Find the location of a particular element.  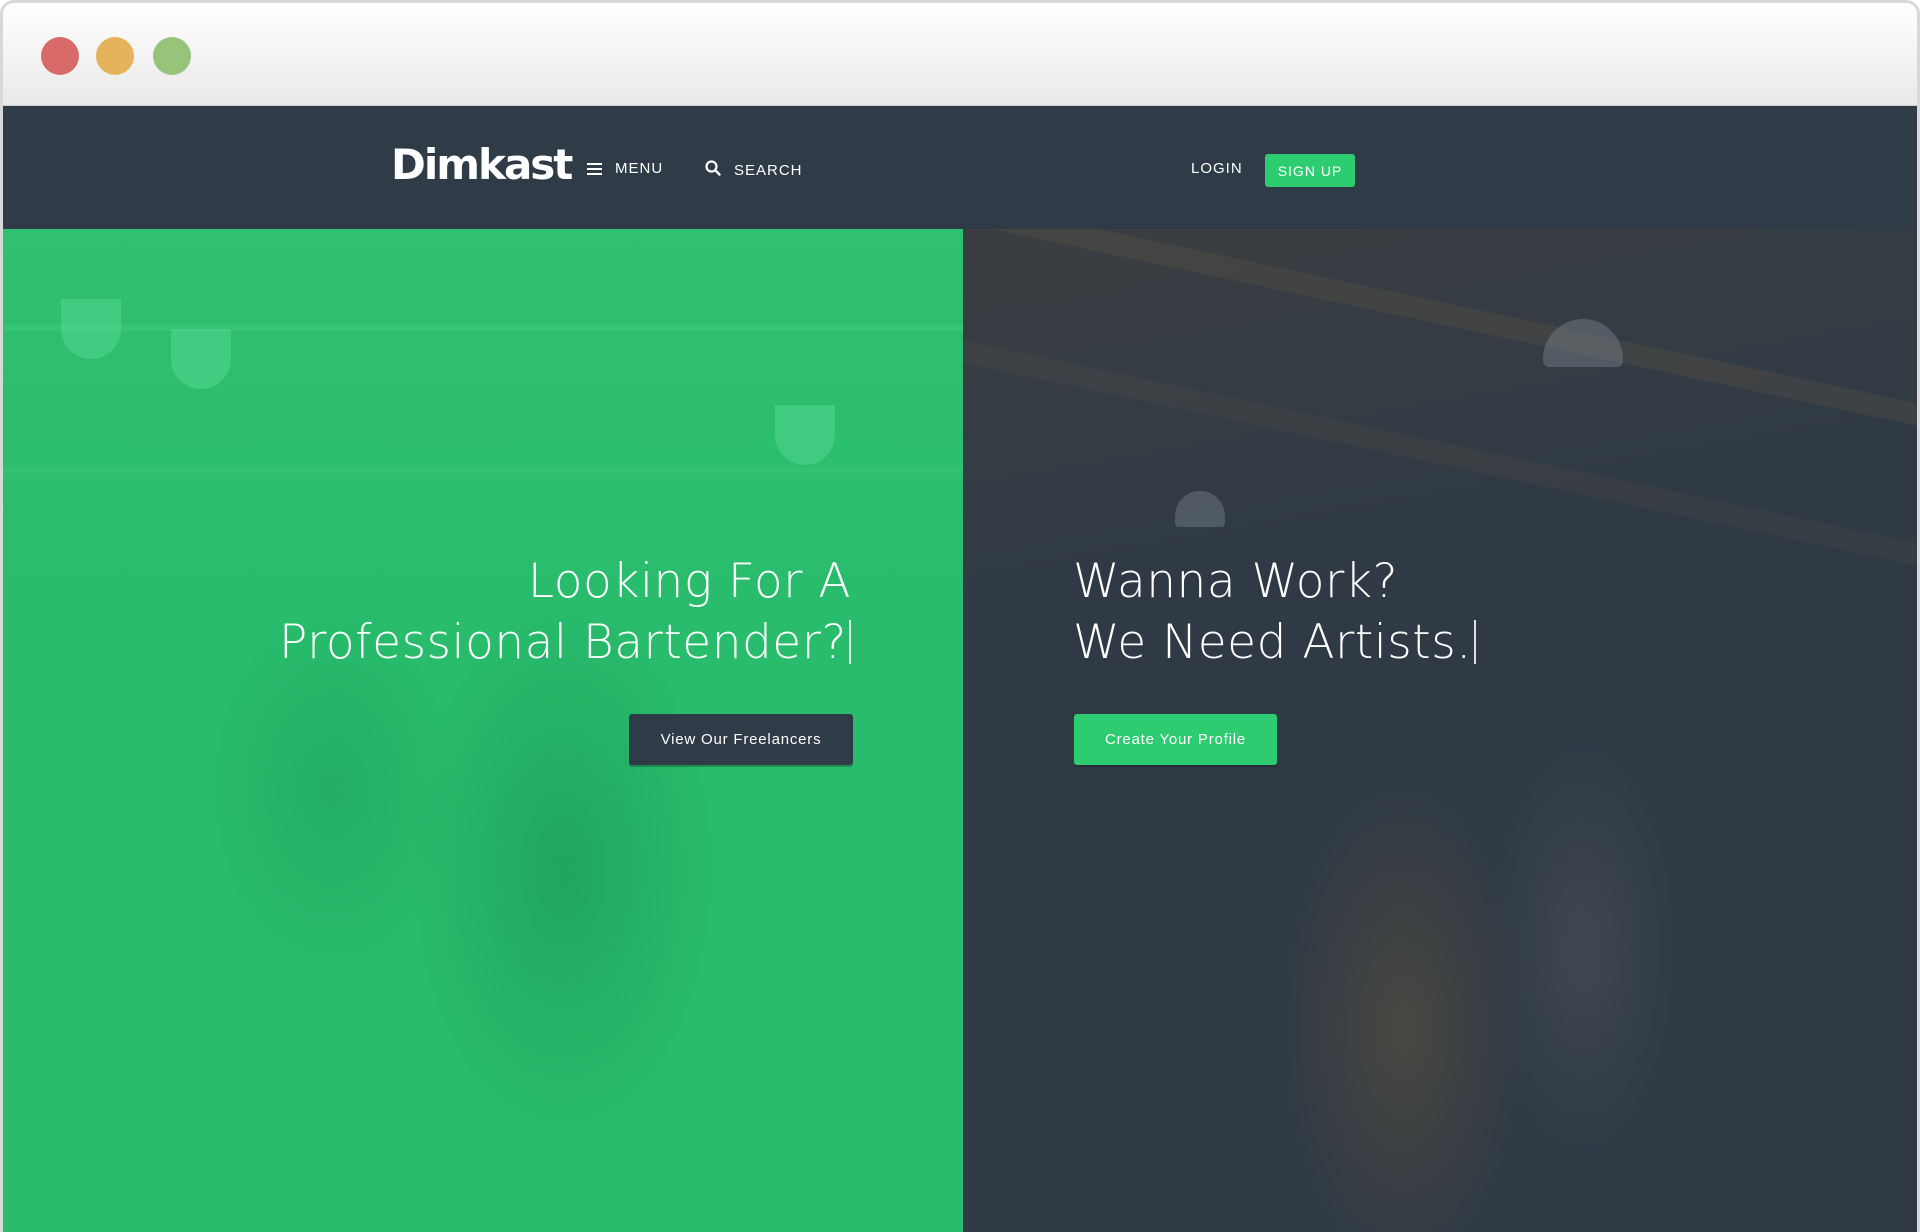

view-freelancers-button: View Our Freelancers is located at coordinates (741, 739).